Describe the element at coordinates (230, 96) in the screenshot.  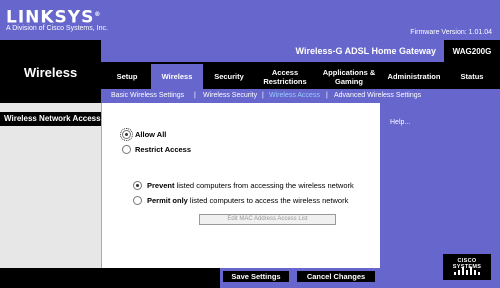
I see `subtab-wireless-security: Wireless Security` at that location.